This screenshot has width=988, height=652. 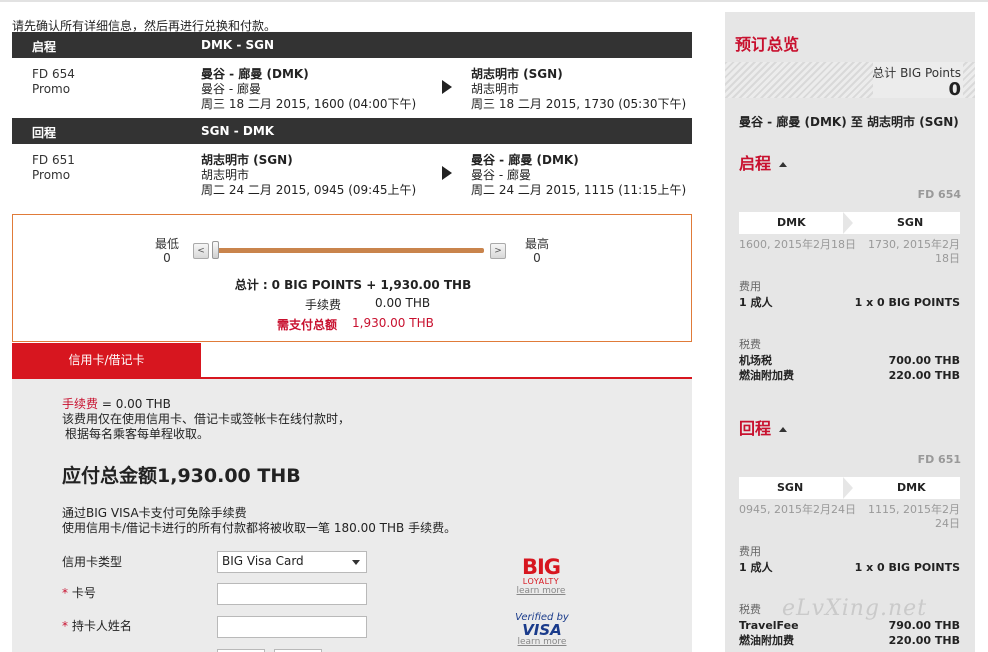 What do you see at coordinates (259, 528) in the screenshot?
I see `visa-note-line2: 使用信用卡/借记卡进行的所有付款都将被收取一笔 180.00 THB 手续费。` at bounding box center [259, 528].